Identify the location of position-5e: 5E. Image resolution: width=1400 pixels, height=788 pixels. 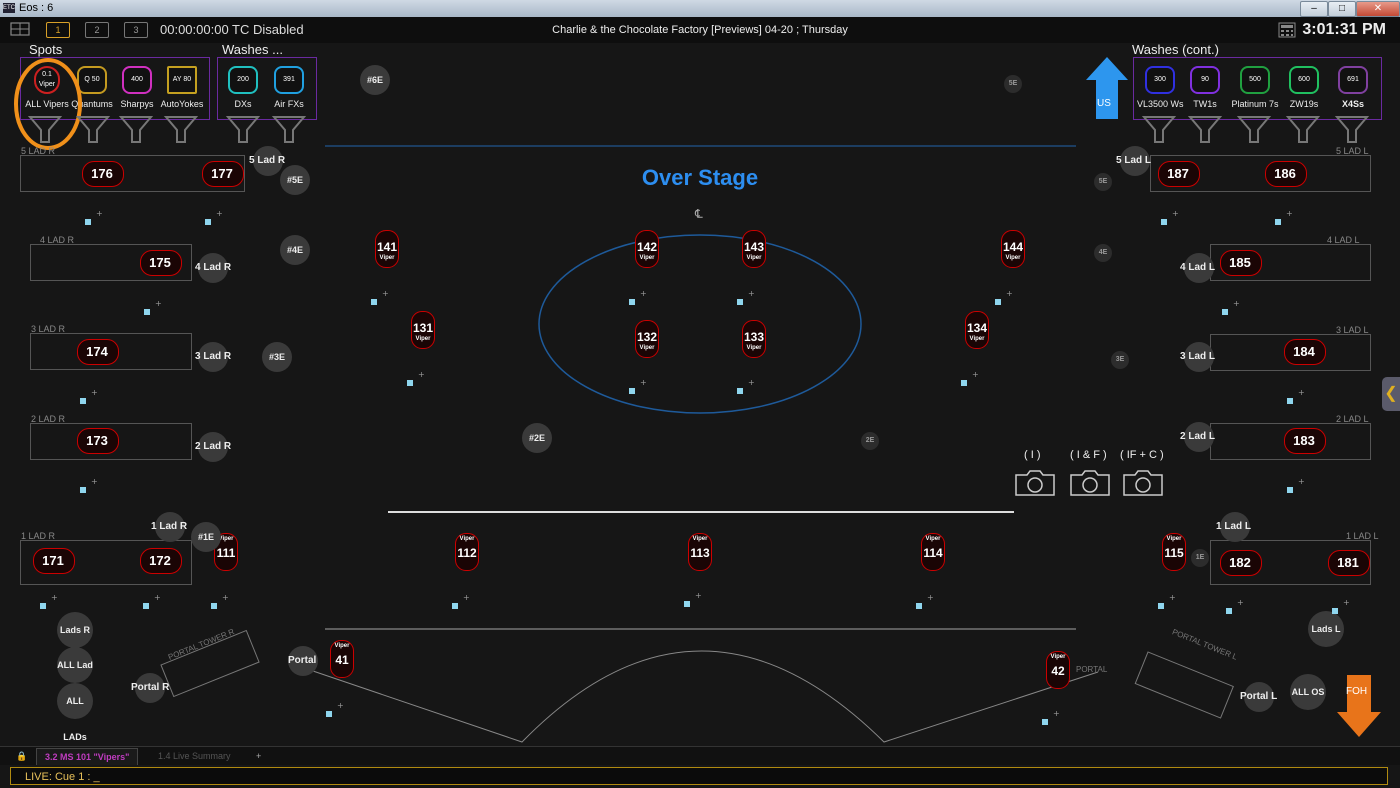
(1013, 84).